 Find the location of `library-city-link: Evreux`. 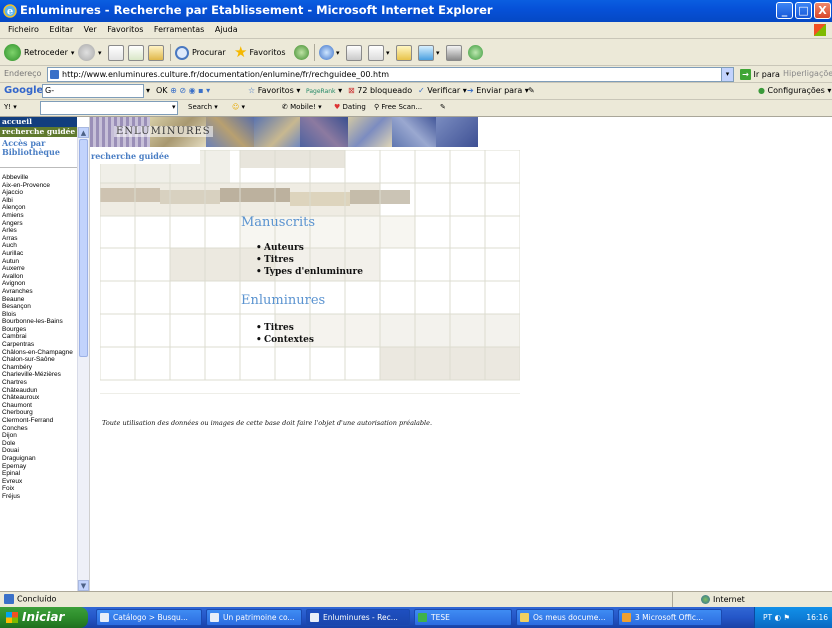

library-city-link: Evreux is located at coordinates (39, 482).